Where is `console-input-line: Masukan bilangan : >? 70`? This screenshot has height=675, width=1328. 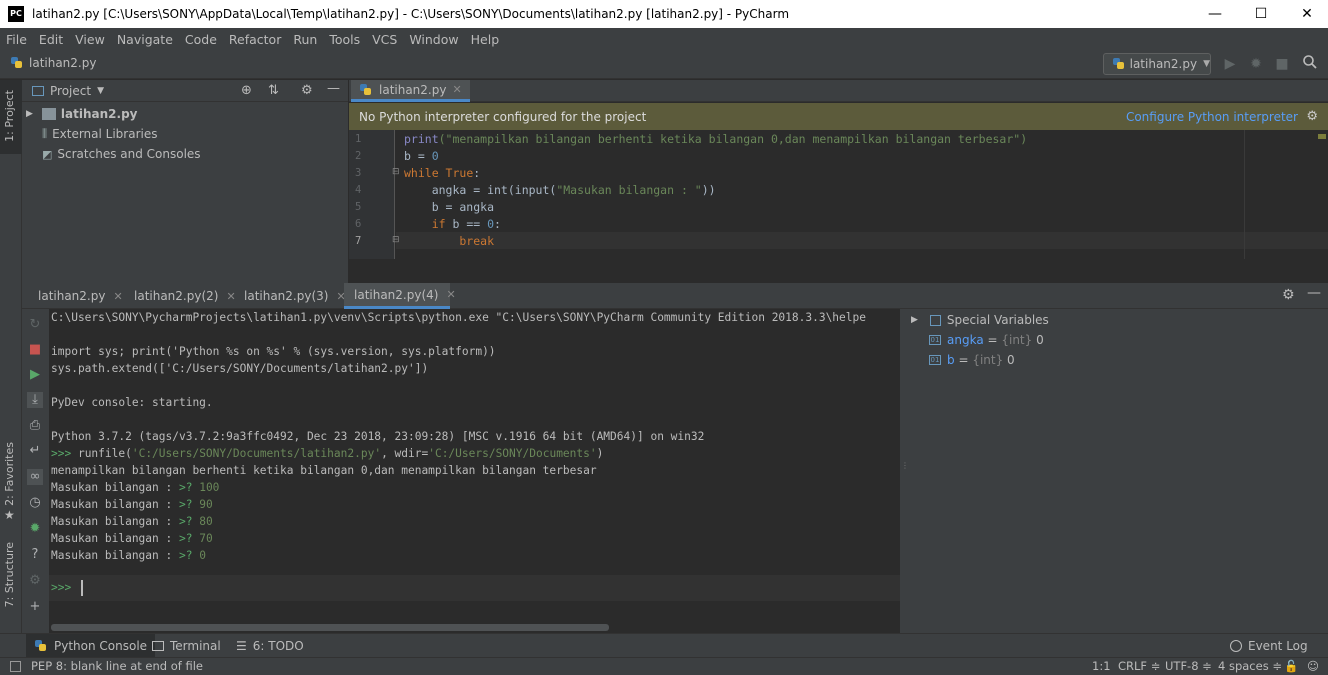 console-input-line: Masukan bilangan : >? 70 is located at coordinates (132, 538).